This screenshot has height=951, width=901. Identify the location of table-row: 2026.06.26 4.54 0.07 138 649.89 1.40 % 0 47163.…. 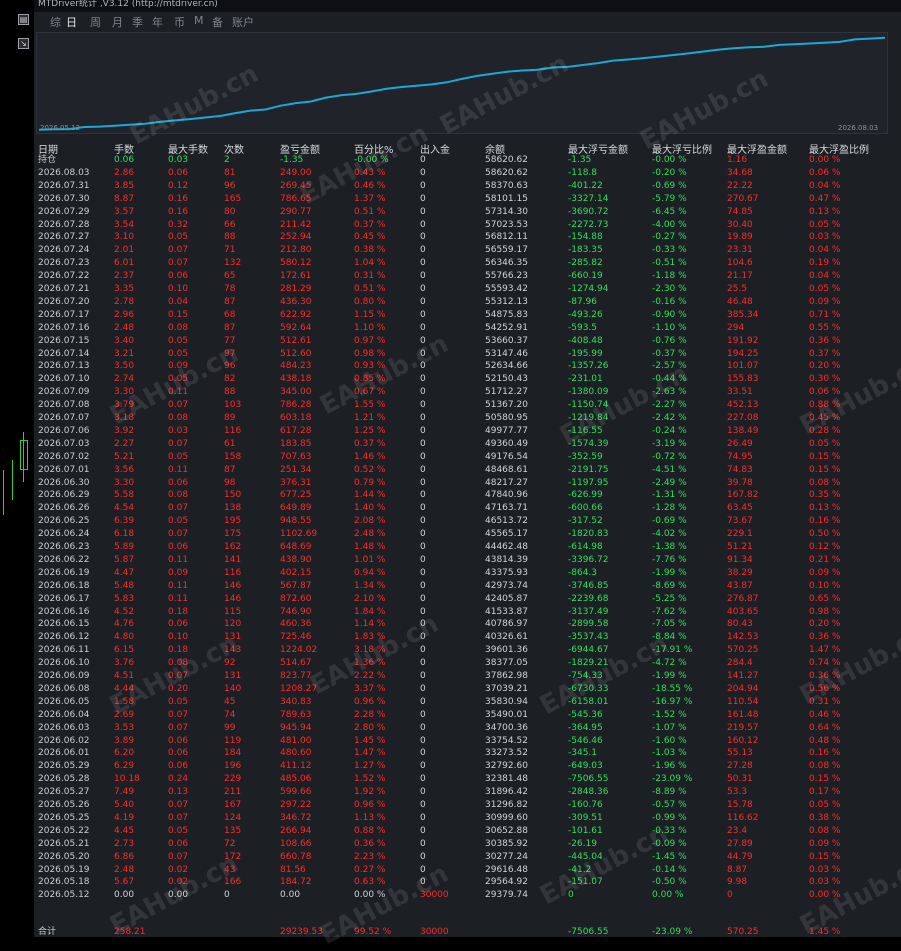
(467, 508).